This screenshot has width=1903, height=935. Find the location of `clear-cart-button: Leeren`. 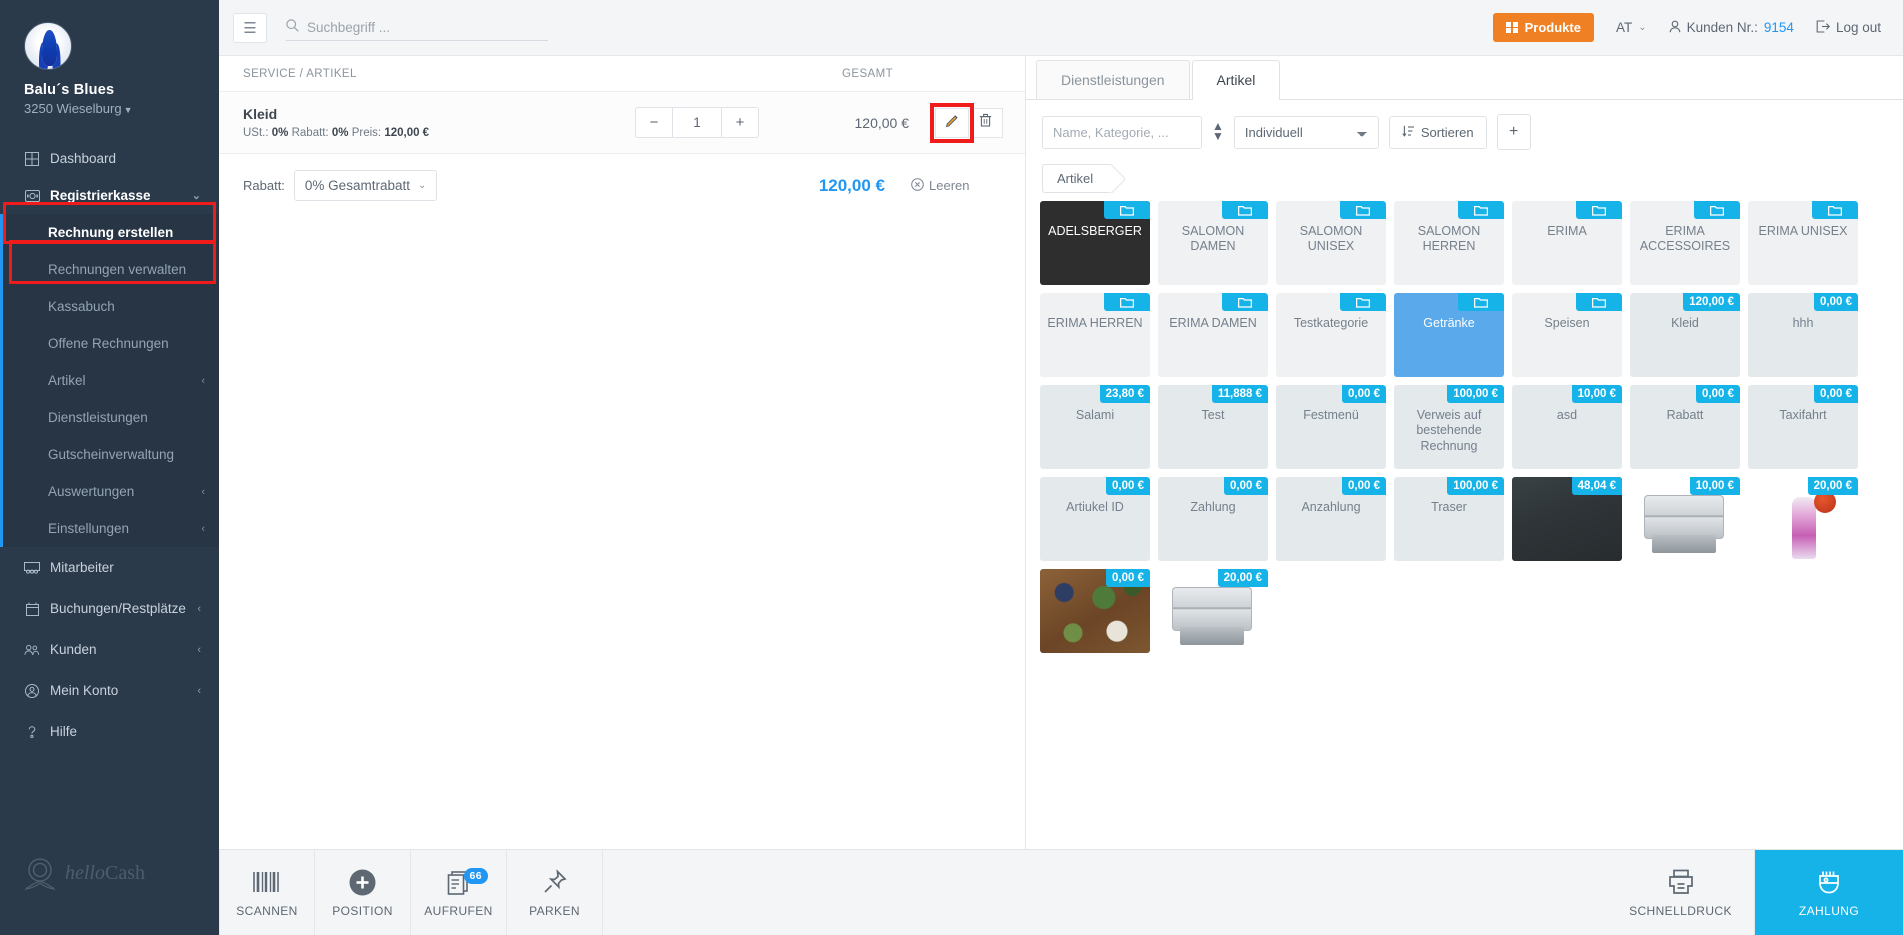

clear-cart-button: Leeren is located at coordinates (957, 185).